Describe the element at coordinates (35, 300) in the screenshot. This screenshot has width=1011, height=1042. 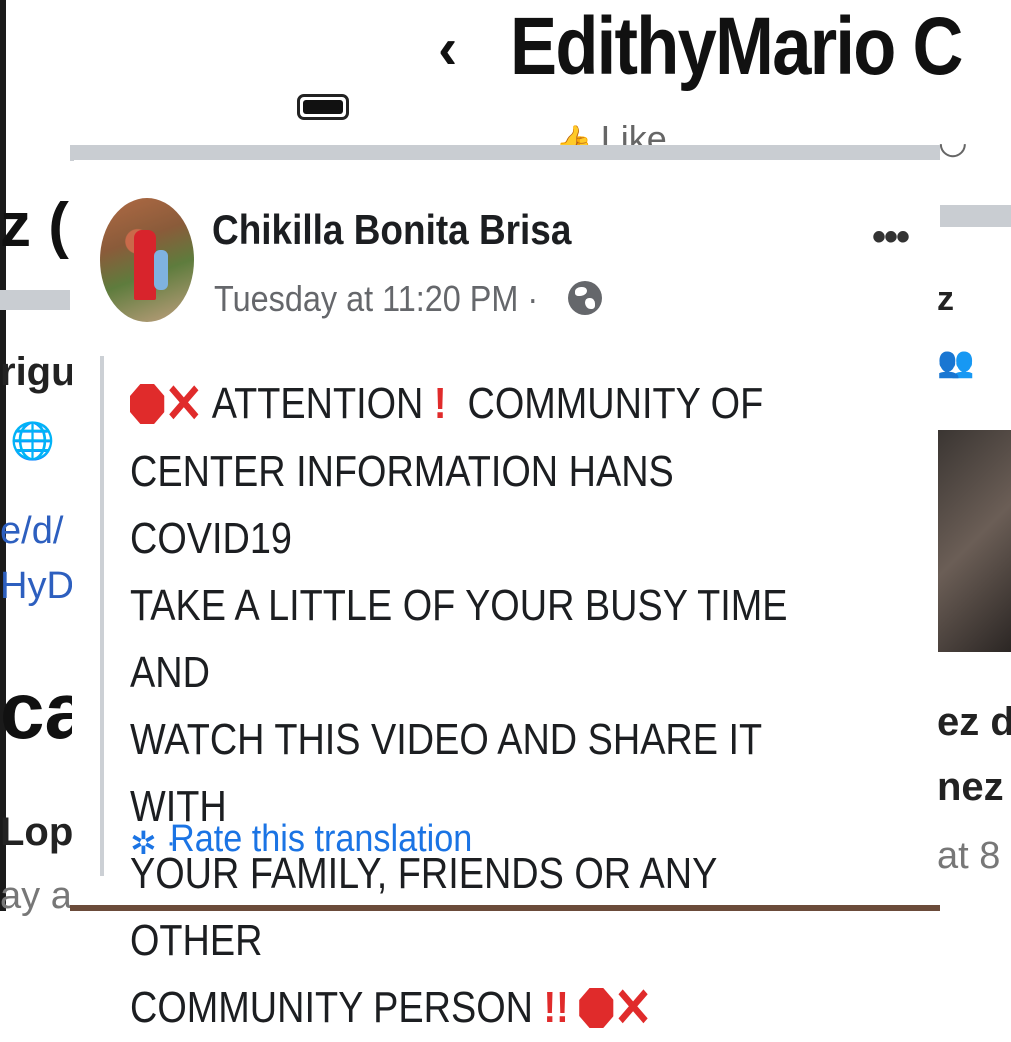
I see `left-divider` at that location.